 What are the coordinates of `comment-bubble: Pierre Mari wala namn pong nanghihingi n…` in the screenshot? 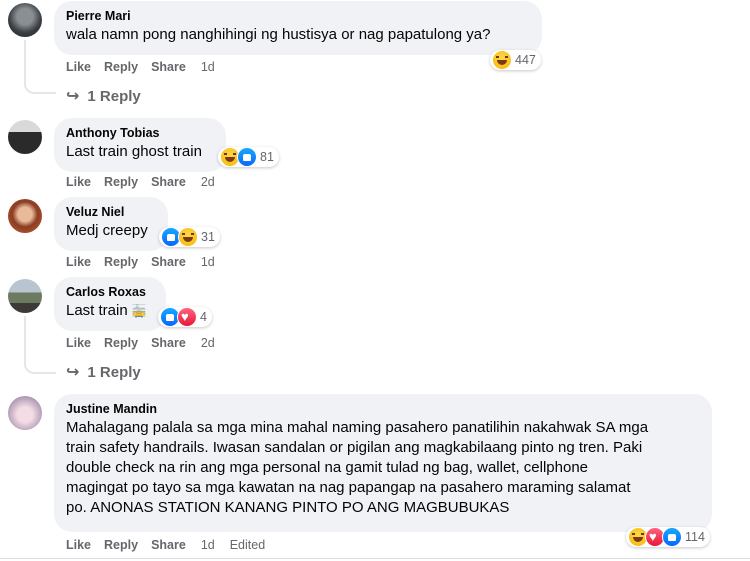 It's located at (298, 28).